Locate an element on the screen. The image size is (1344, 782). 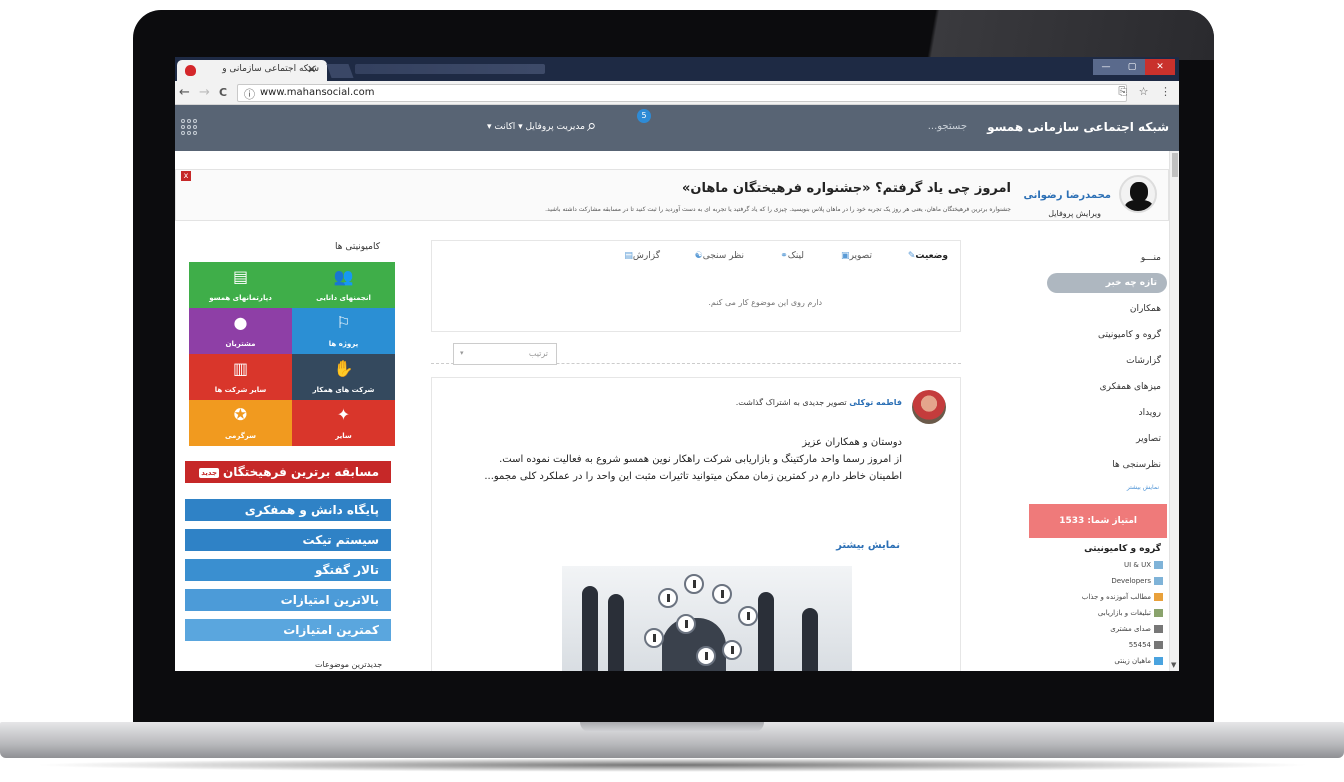
group-item: تبلیغات و بازاریابی is located at coordinates (1130, 613).